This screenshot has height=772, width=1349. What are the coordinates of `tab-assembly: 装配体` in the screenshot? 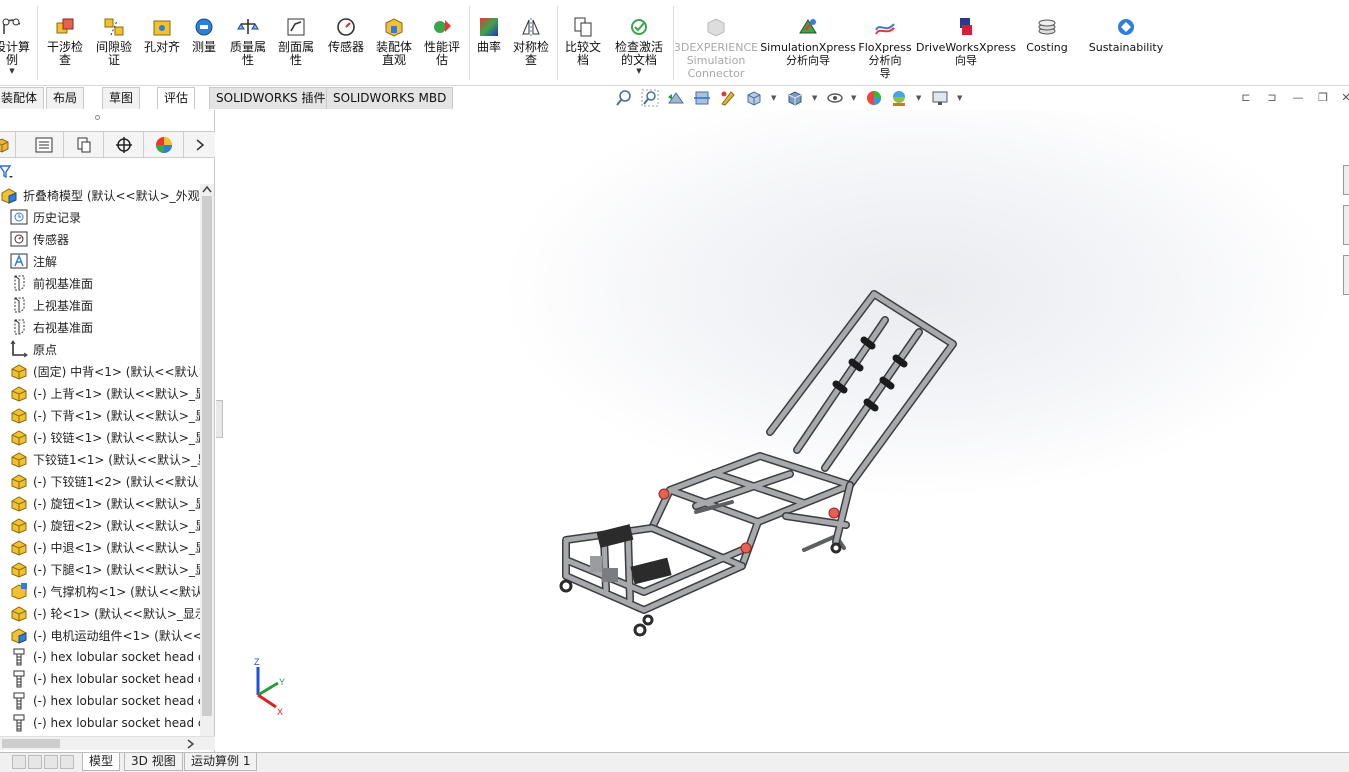 It's located at (22, 98).